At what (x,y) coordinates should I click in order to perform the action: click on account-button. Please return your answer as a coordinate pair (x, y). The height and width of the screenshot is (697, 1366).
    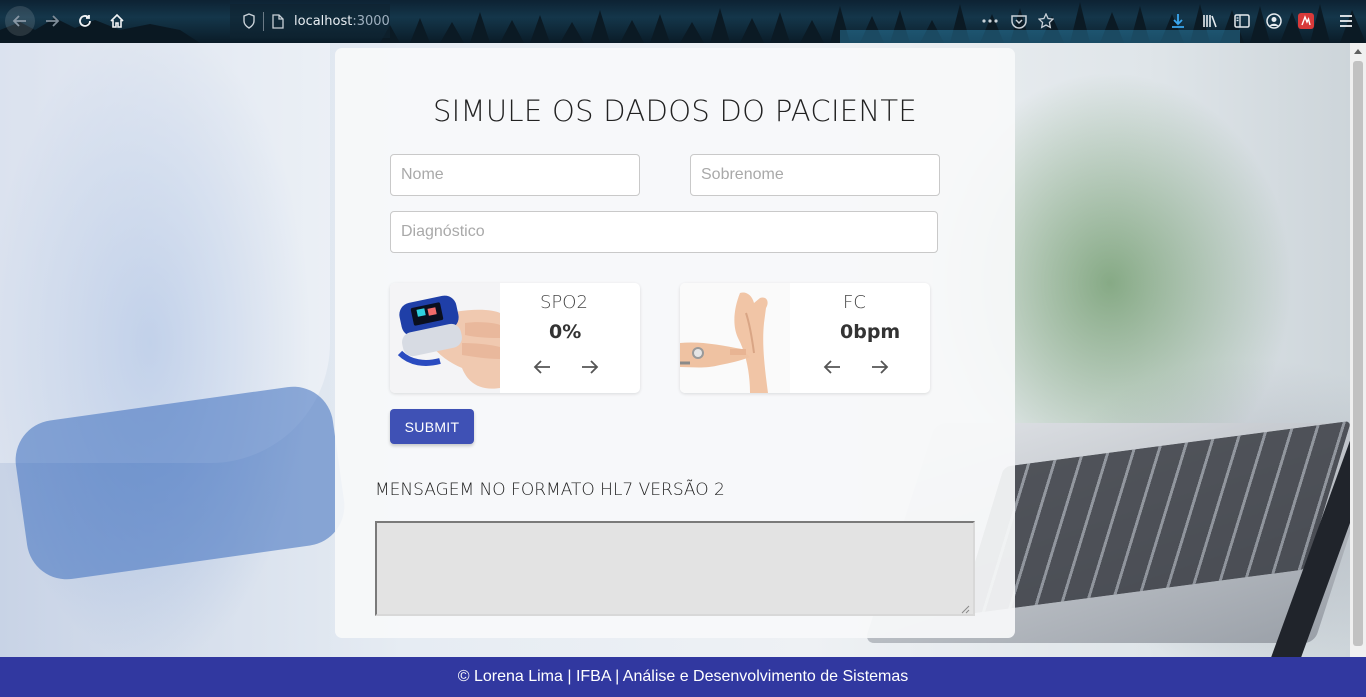
    Looking at the image, I should click on (1274, 21).